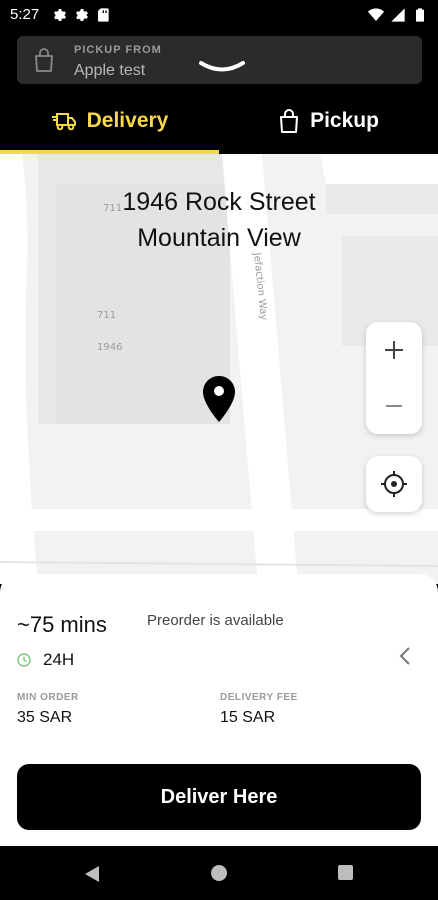 This screenshot has width=438, height=900. I want to click on delivery-fee-value: 15 SAR, so click(248, 717).